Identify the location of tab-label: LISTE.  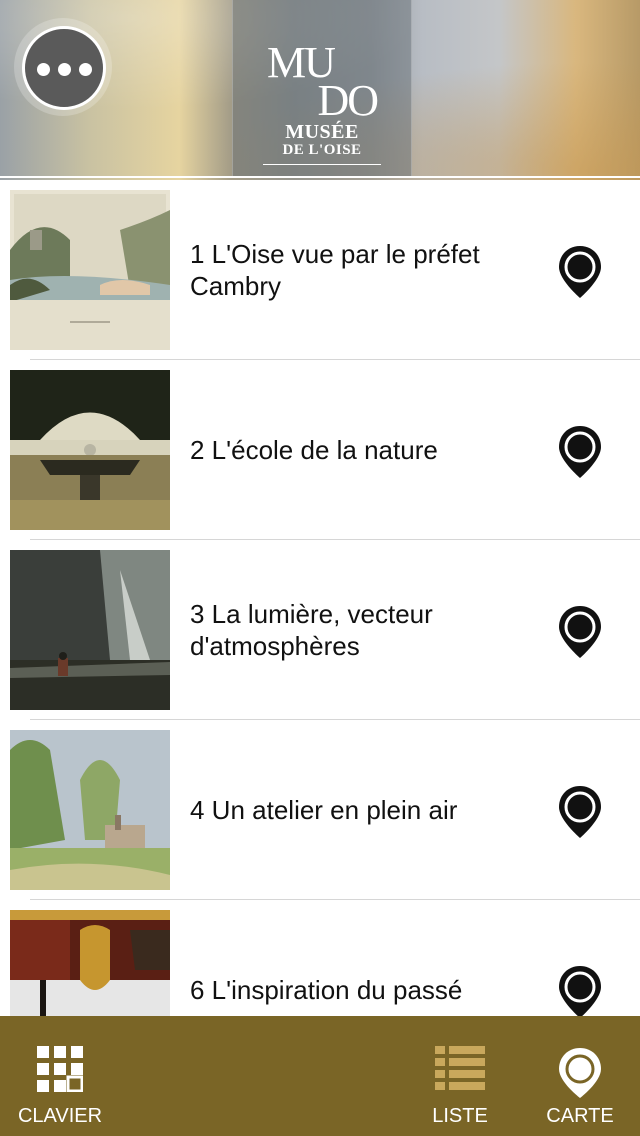
(460, 1116).